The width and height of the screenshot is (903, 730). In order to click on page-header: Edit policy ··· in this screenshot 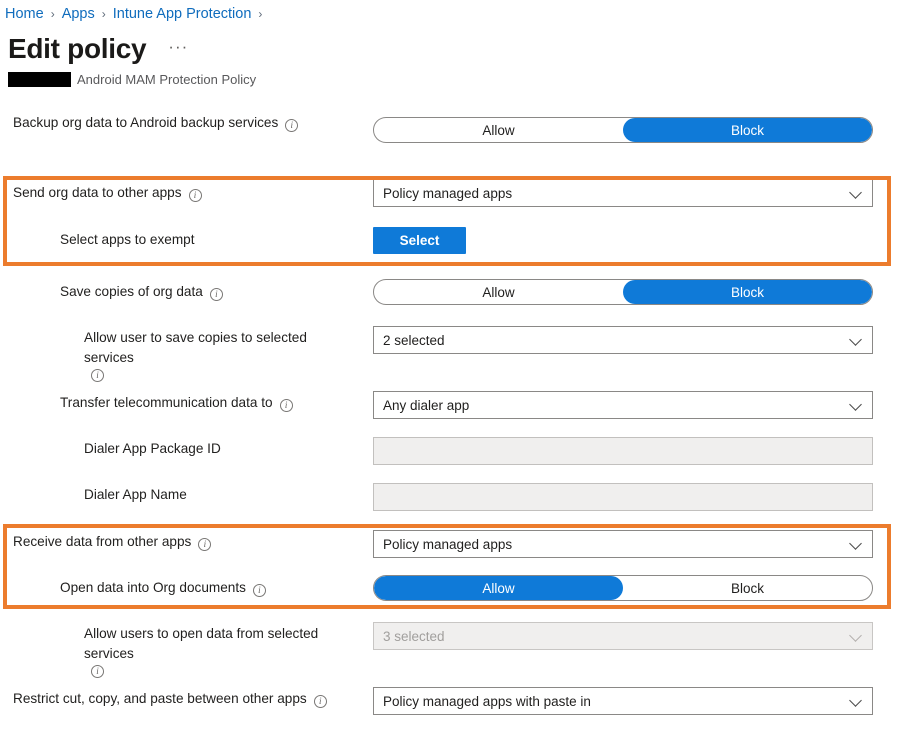, I will do `click(98, 49)`.